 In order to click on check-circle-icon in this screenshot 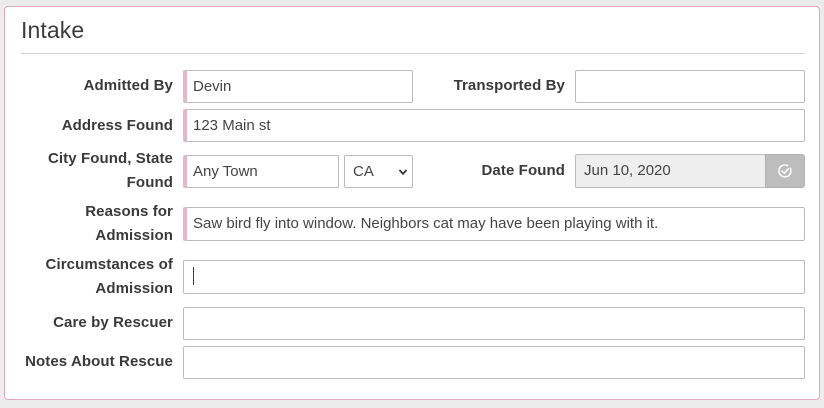, I will do `click(785, 171)`.